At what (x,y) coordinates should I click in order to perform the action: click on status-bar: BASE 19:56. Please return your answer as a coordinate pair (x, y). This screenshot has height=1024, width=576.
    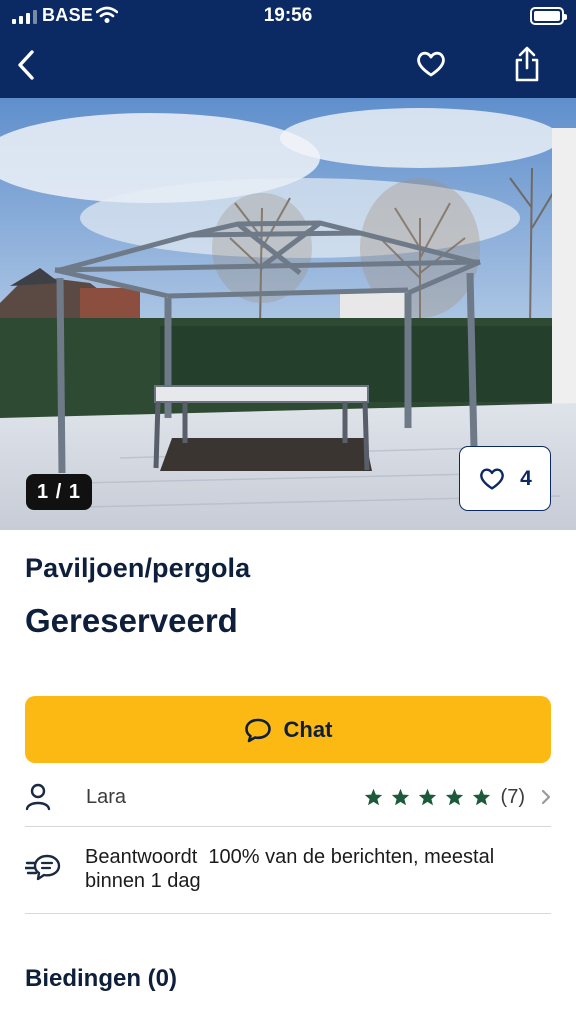
    Looking at the image, I should click on (288, 16).